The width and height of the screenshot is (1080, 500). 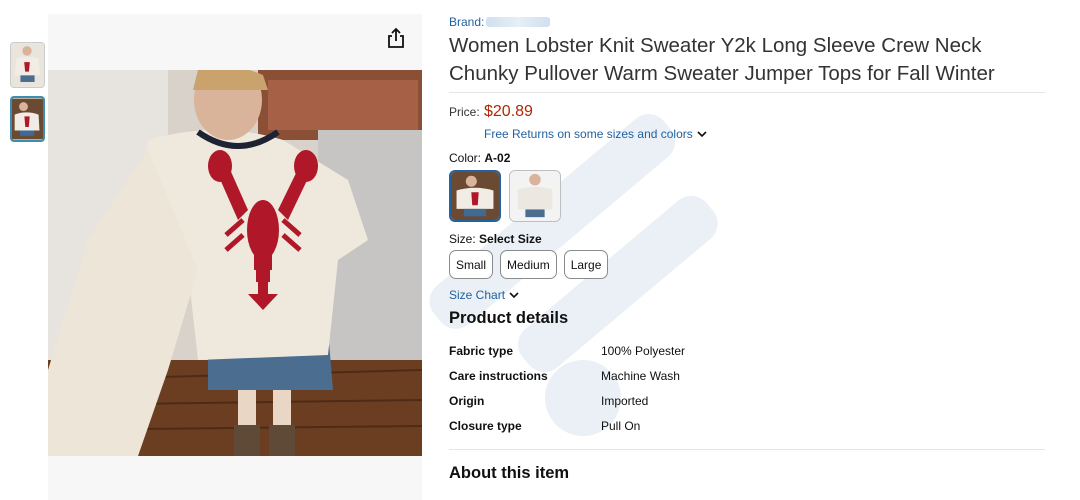 I want to click on size-chart-link: Size Chart, so click(x=747, y=295).